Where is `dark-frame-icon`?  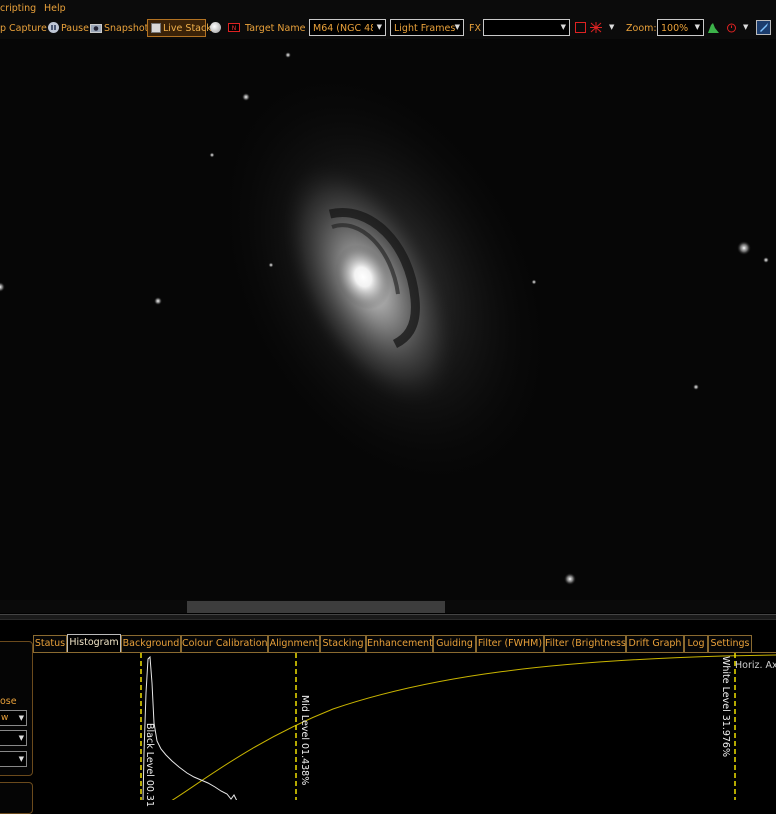
dark-frame-icon is located at coordinates (215, 27).